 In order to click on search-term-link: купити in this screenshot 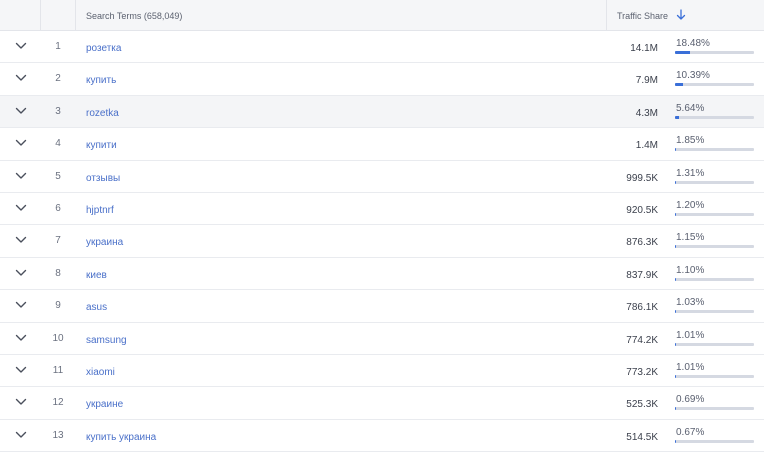, I will do `click(101, 145)`.